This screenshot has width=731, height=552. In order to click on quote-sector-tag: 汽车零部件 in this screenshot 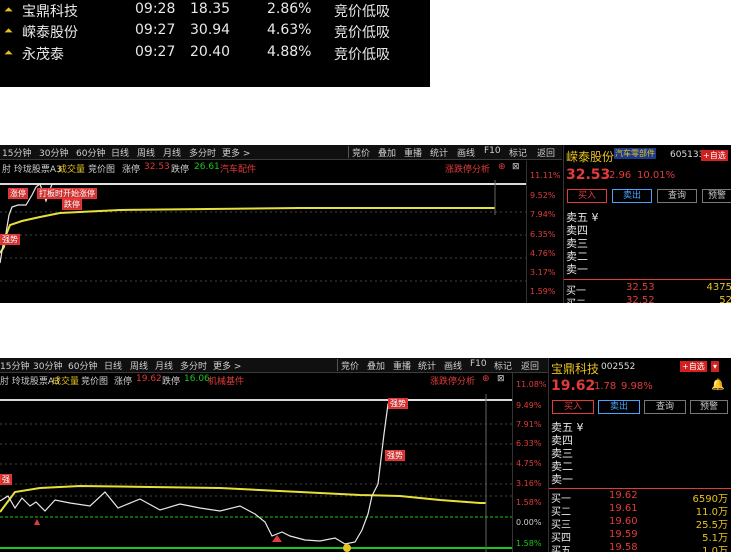, I will do `click(635, 153)`.